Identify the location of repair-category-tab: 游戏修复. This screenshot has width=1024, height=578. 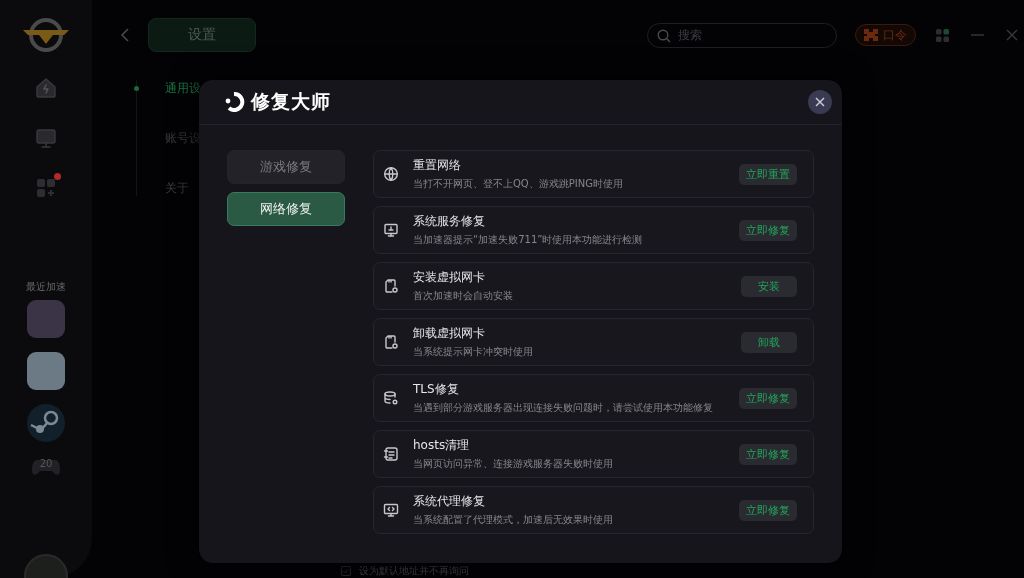
(286, 167).